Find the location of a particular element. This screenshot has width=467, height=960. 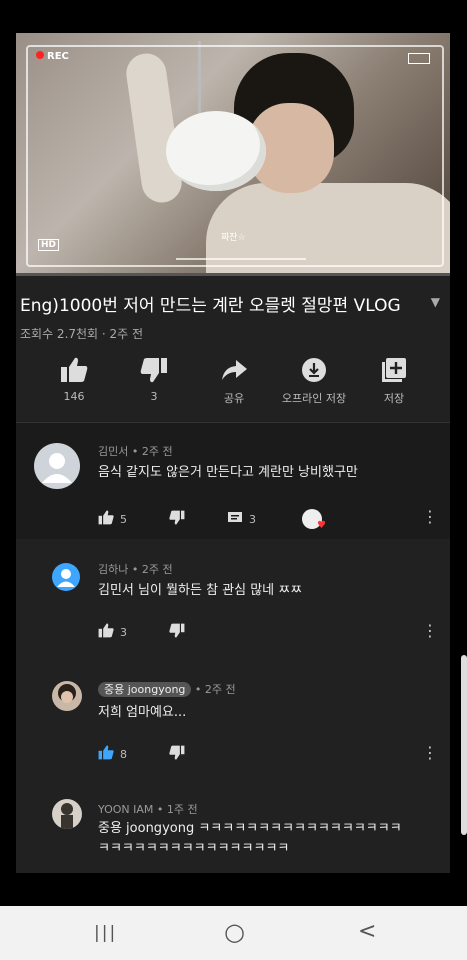

save-label: 저장 is located at coordinates (394, 398).